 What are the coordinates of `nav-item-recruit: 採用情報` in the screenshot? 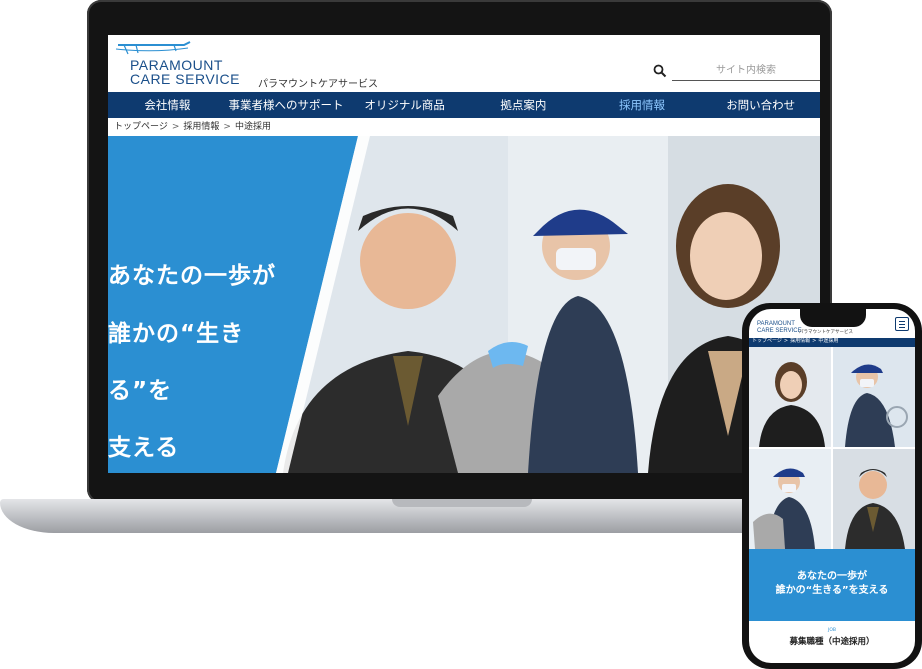 It's located at (642, 105).